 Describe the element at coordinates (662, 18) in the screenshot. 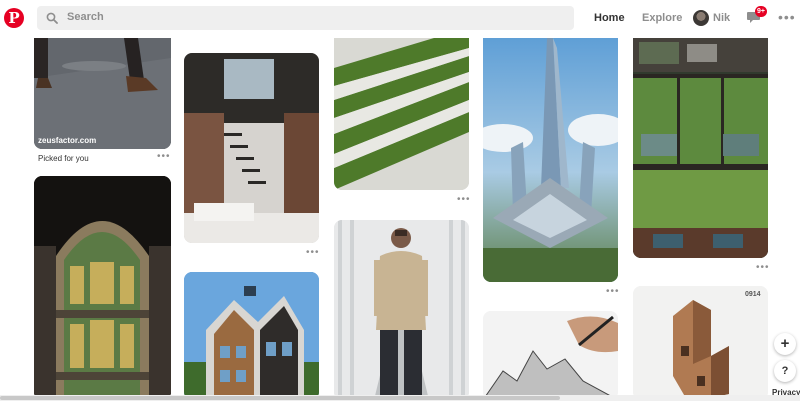

I see `nav-explore-link: Explore` at that location.